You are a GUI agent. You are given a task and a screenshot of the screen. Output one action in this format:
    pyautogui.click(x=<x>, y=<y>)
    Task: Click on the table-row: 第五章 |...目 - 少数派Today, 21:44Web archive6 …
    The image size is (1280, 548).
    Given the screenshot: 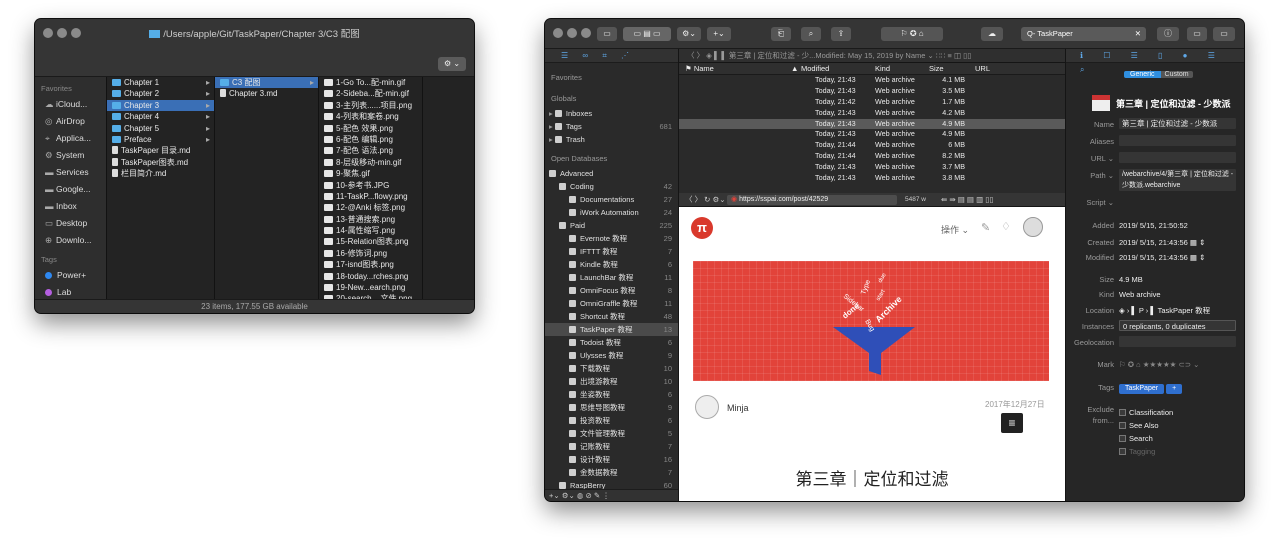 What is the action you would take?
    pyautogui.click(x=872, y=145)
    